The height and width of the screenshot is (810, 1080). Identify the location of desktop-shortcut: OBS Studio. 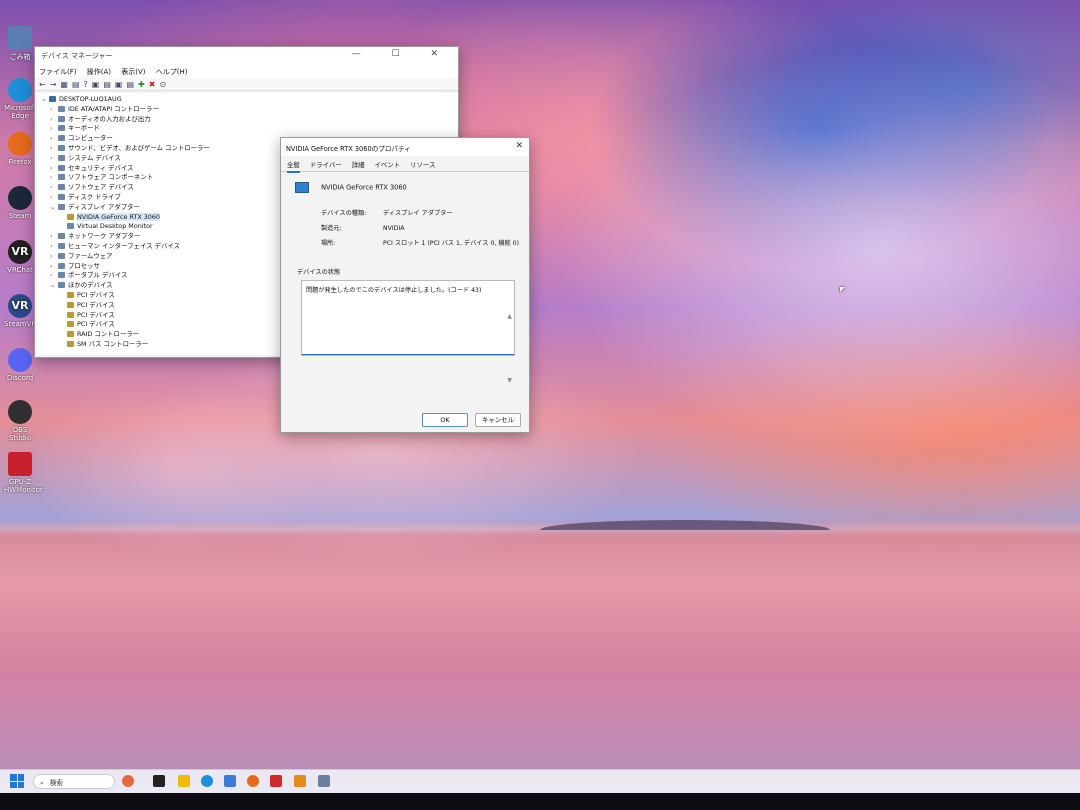
(20, 421).